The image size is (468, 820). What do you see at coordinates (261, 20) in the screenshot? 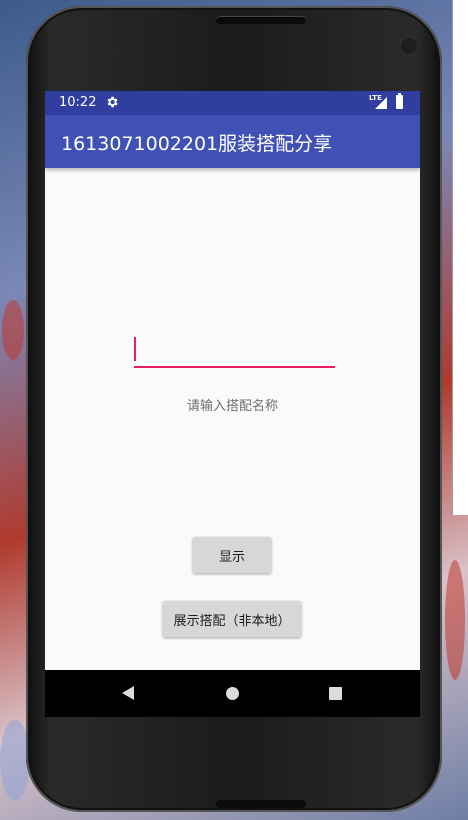
I see `top-speaker` at bounding box center [261, 20].